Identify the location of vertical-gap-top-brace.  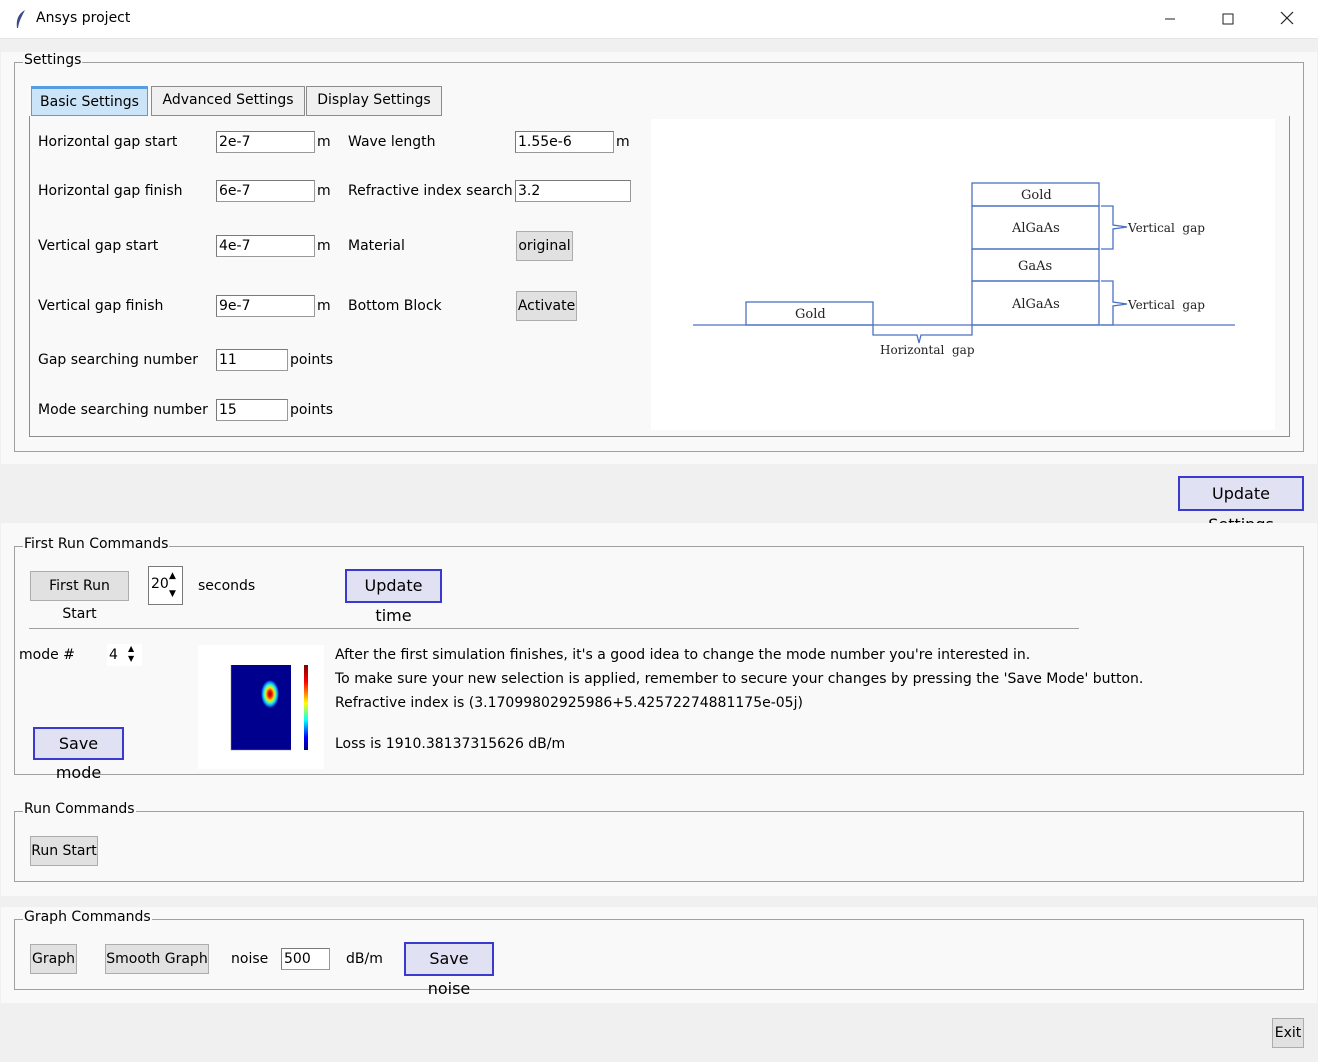
(1114, 227).